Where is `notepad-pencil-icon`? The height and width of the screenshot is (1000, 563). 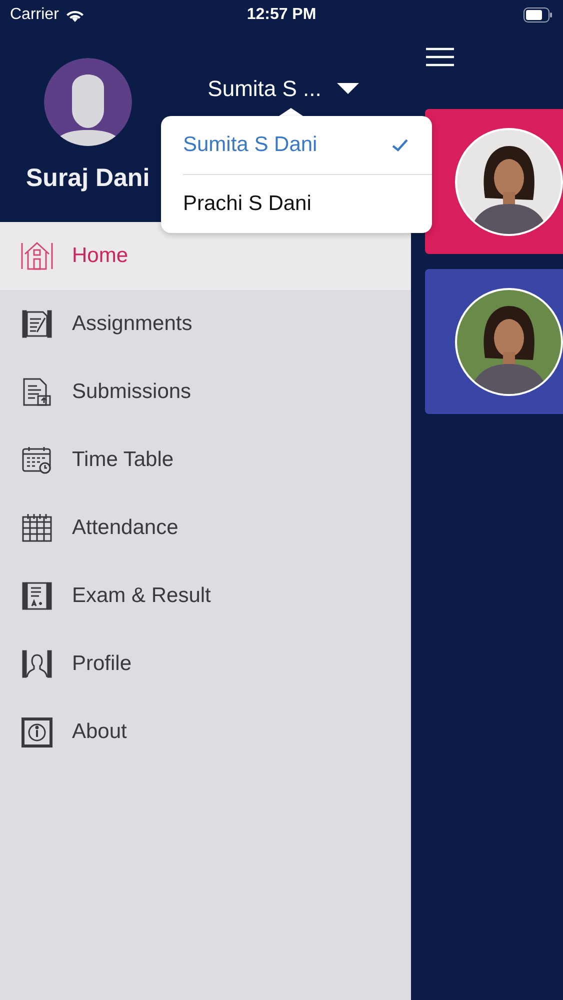 notepad-pencil-icon is located at coordinates (37, 324).